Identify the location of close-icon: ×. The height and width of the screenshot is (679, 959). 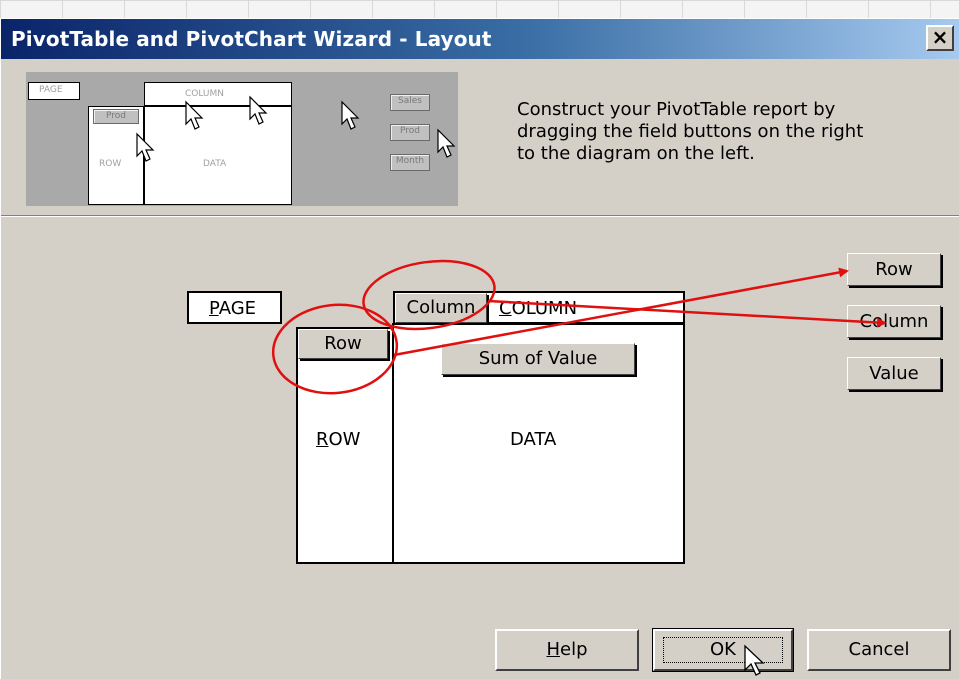
(940, 37).